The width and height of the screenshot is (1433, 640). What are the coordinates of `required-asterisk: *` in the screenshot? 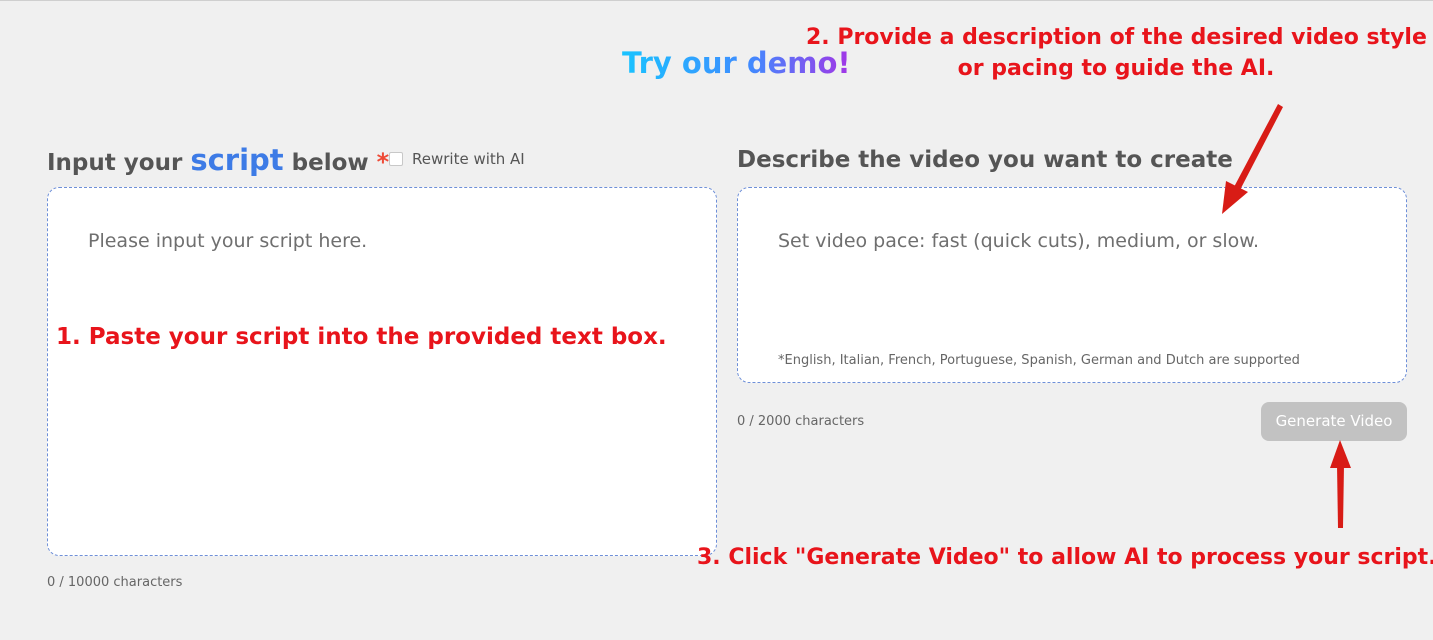 It's located at (383, 162).